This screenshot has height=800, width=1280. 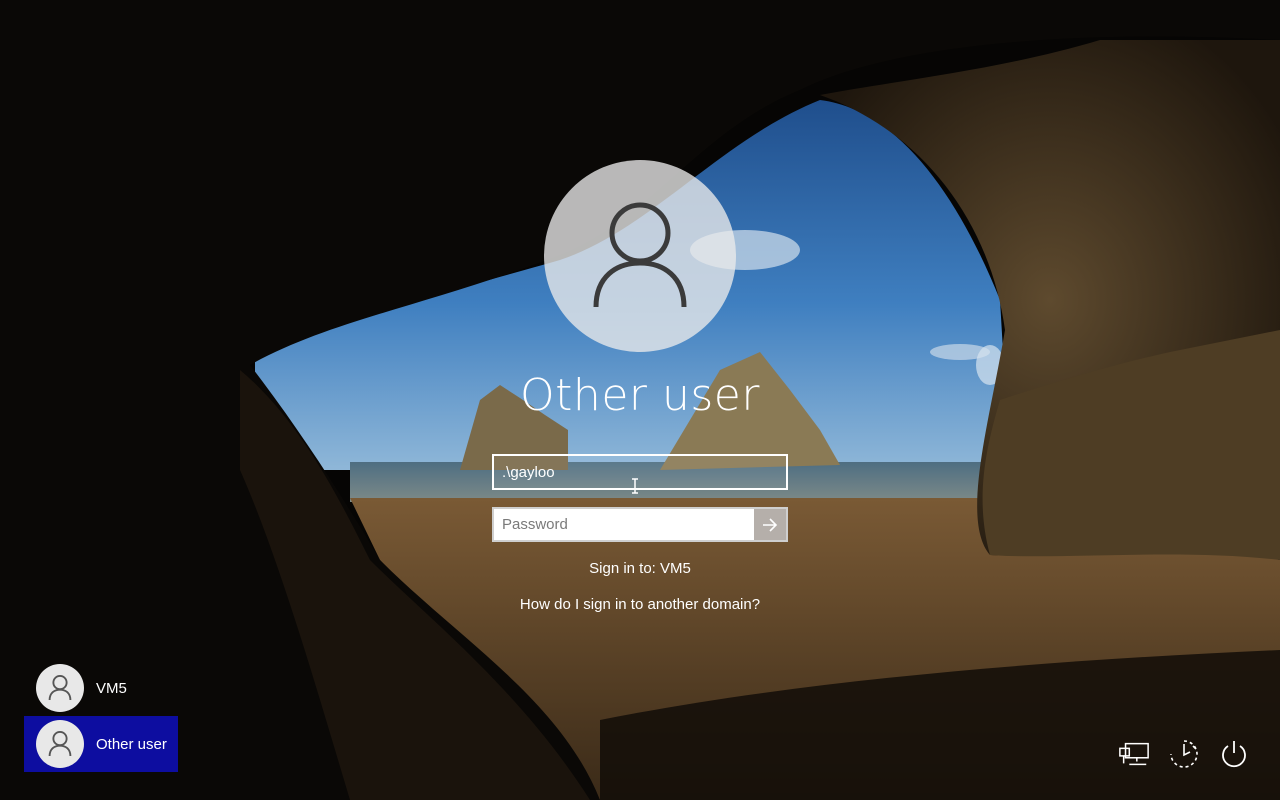 I want to click on ease-of-access-button, so click(x=1184, y=754).